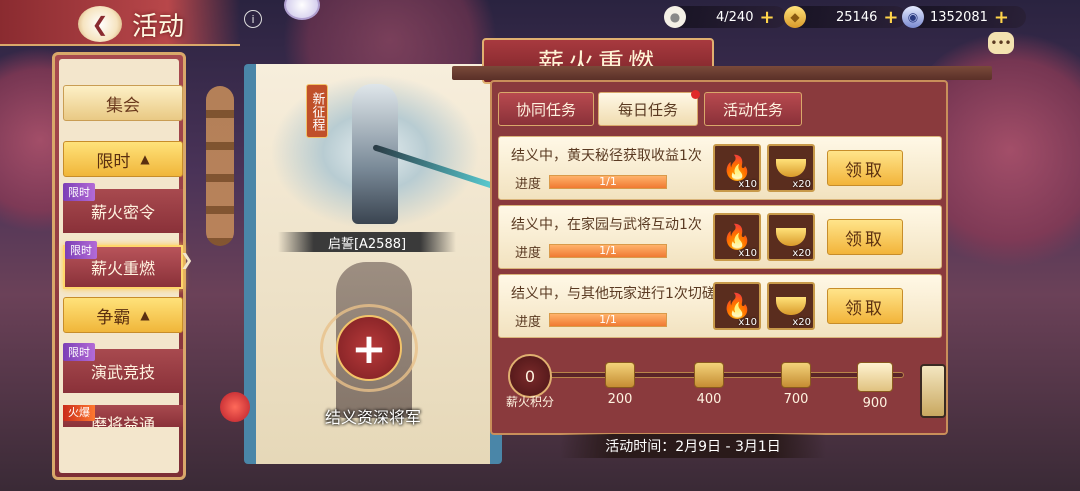 Image resolution: width=1080 pixels, height=491 pixels. I want to click on gold-ingot-icon: ◆, so click(795, 17).